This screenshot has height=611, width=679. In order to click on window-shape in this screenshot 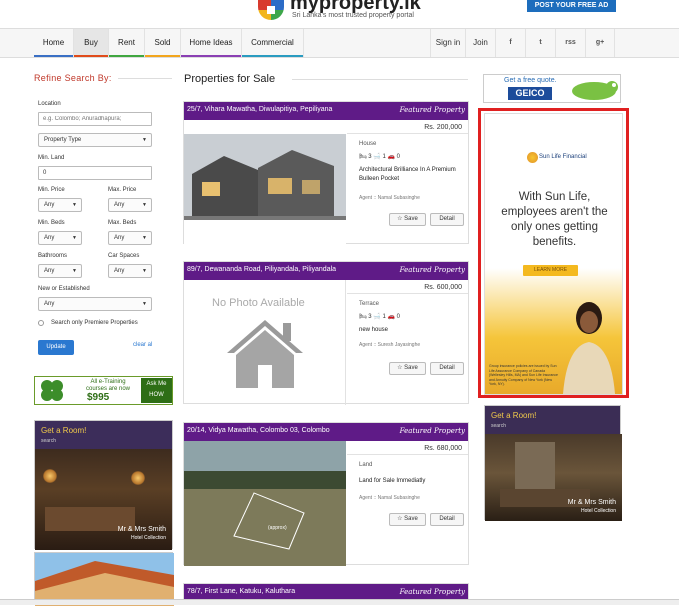, I will do `click(535, 467)`.